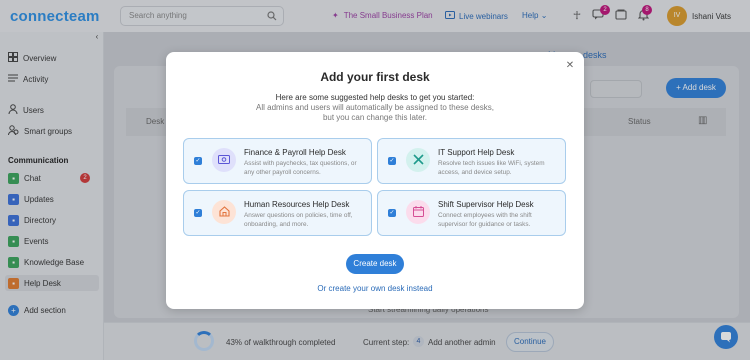 The height and width of the screenshot is (360, 750). I want to click on modal-title: Add your first desk, so click(375, 77).